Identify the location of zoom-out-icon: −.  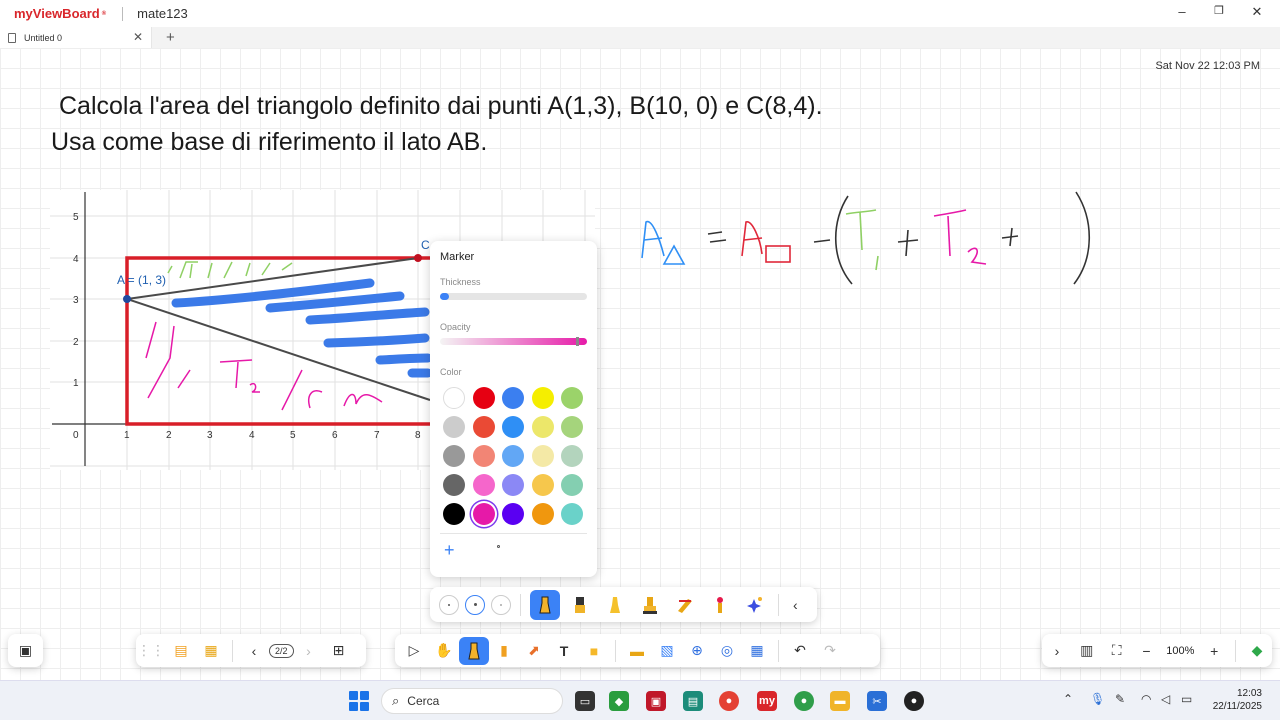
(1147, 651).